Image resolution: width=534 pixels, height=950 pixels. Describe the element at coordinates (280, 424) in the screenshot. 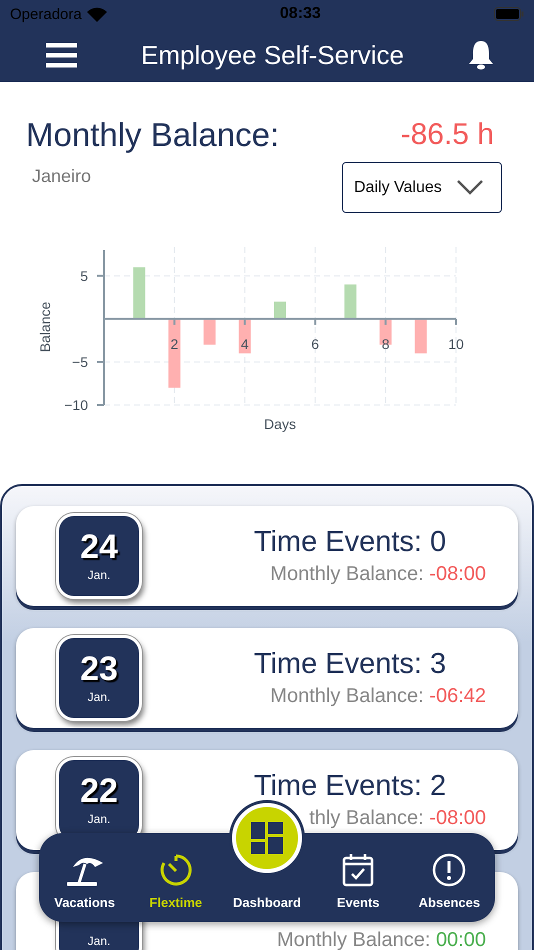

I see `x-axis-title: Days` at that location.